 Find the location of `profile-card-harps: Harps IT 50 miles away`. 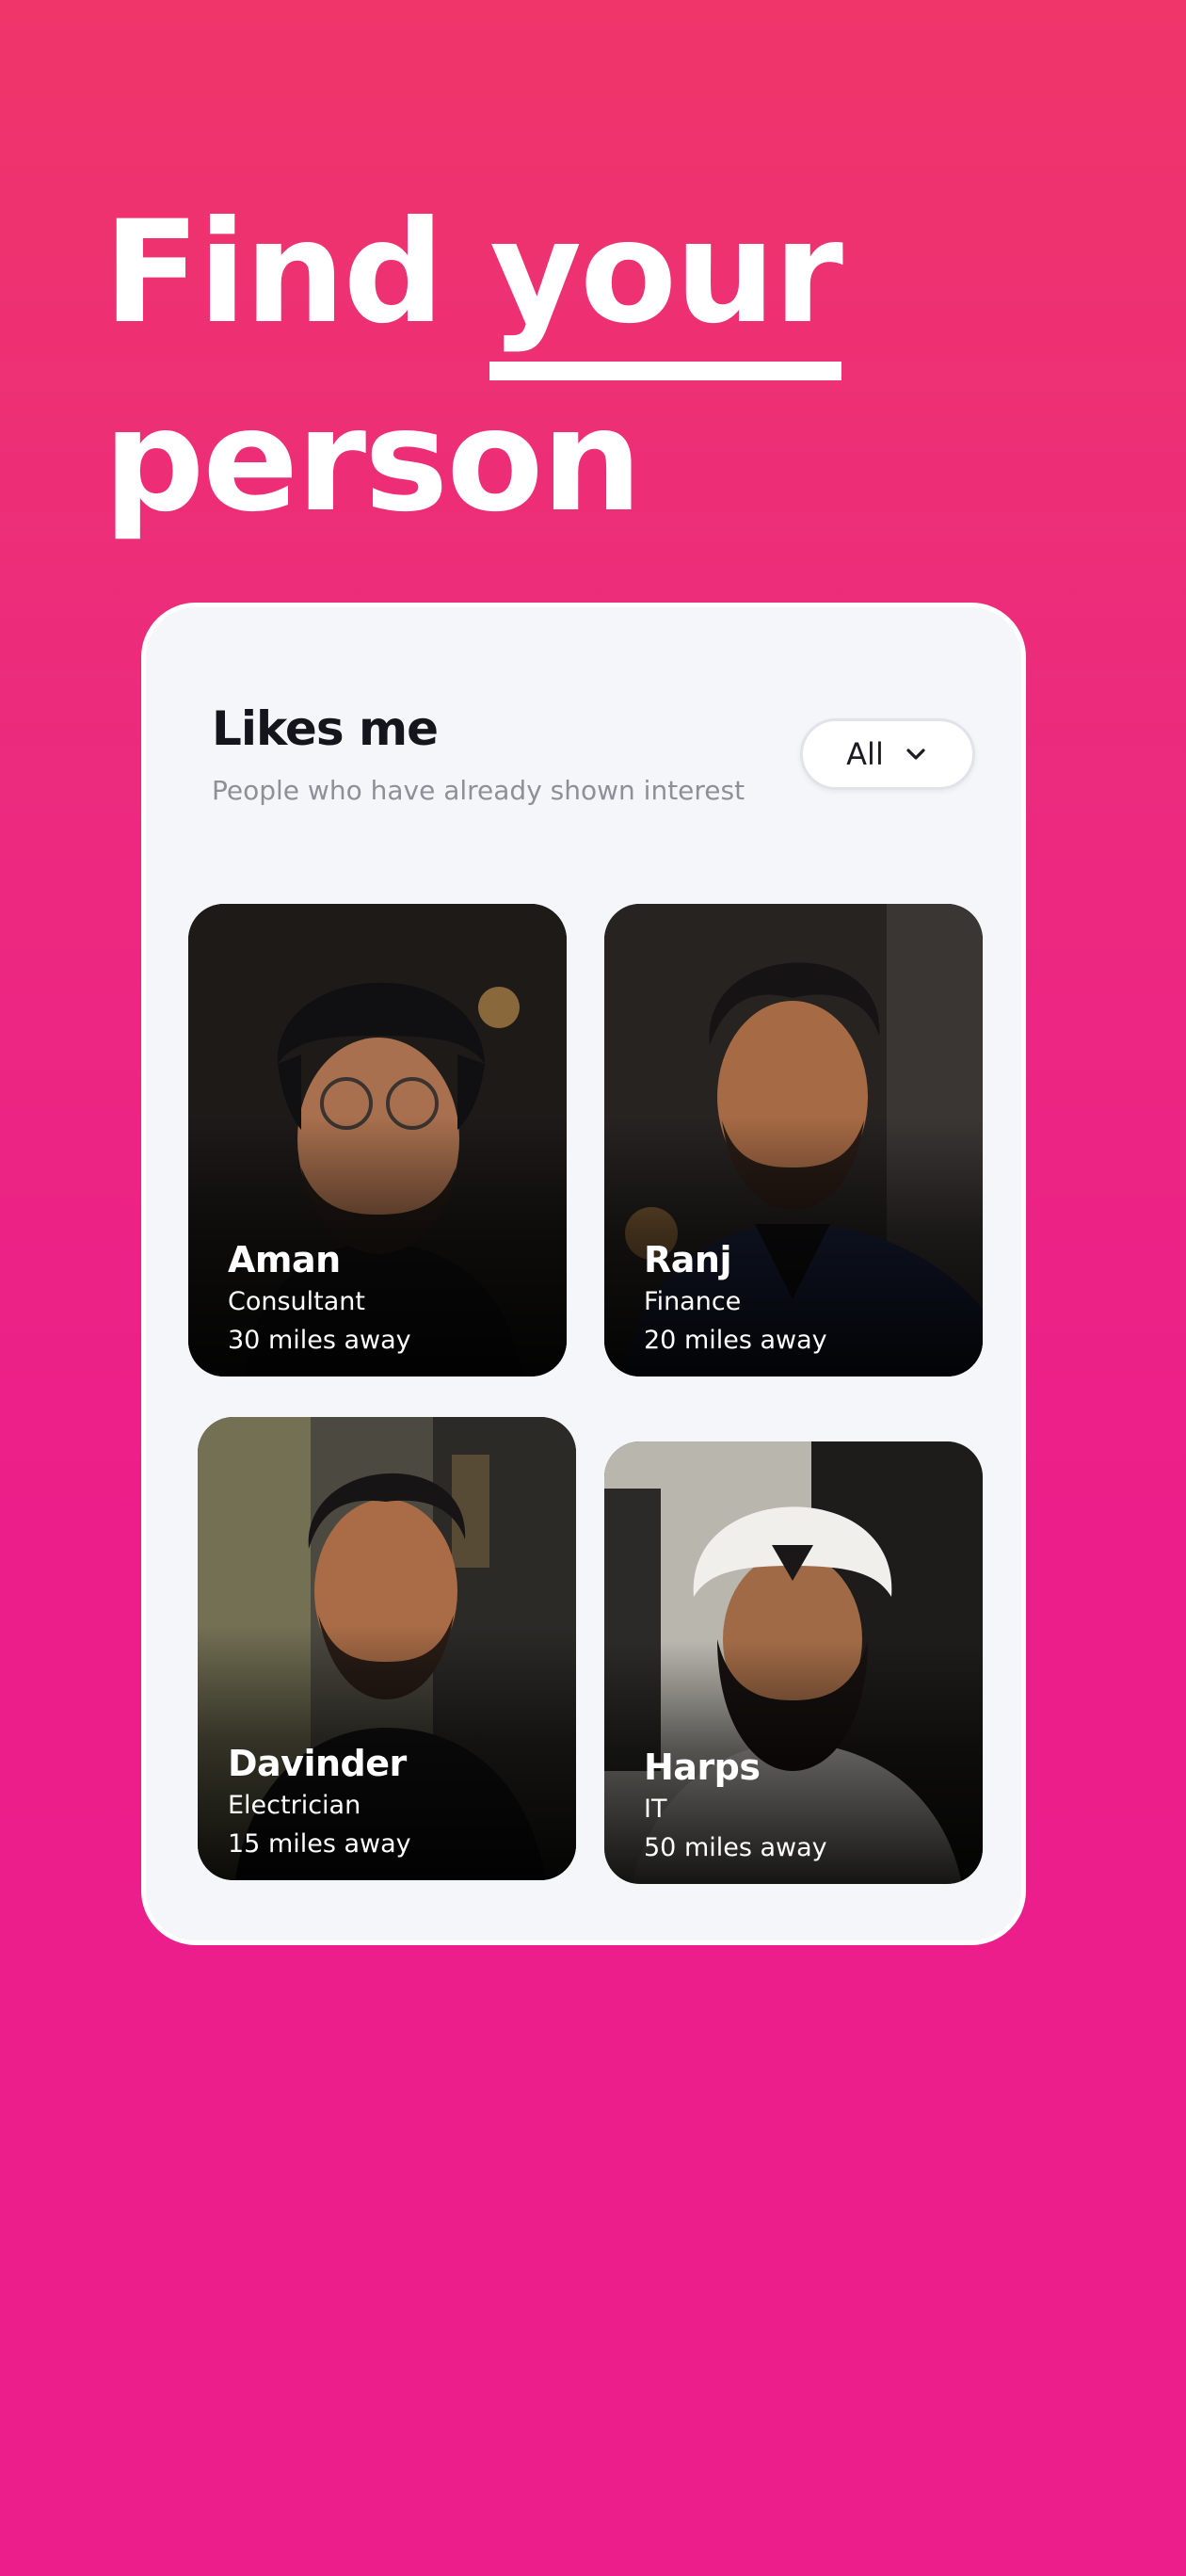

profile-card-harps: Harps IT 50 miles away is located at coordinates (793, 1662).